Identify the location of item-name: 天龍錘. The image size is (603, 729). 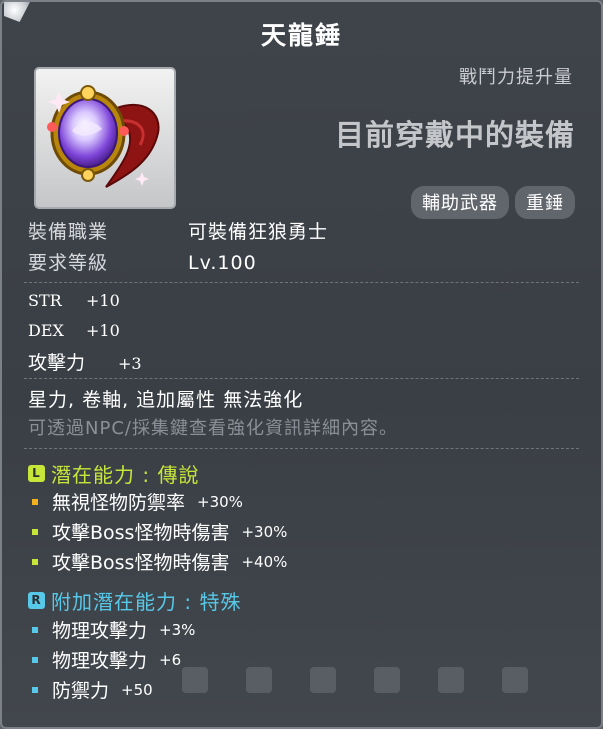
(301, 35).